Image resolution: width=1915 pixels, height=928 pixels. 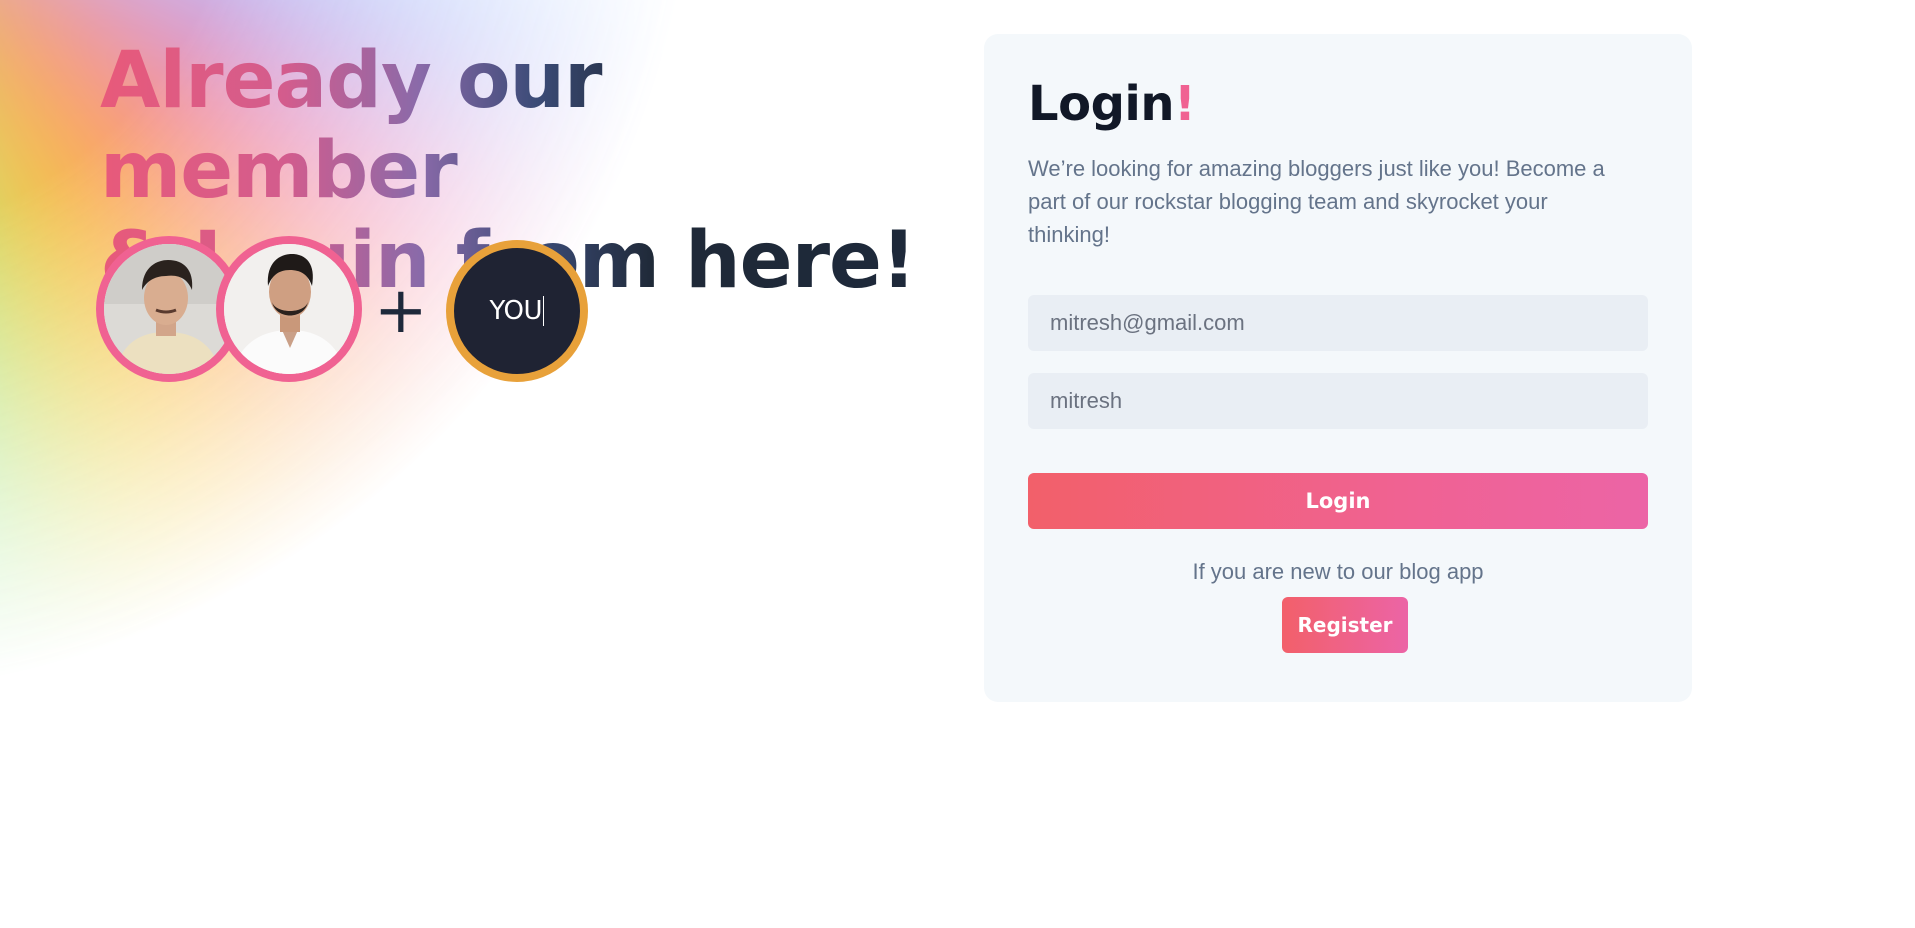 What do you see at coordinates (1345, 625) in the screenshot?
I see `register-button: Register` at bounding box center [1345, 625].